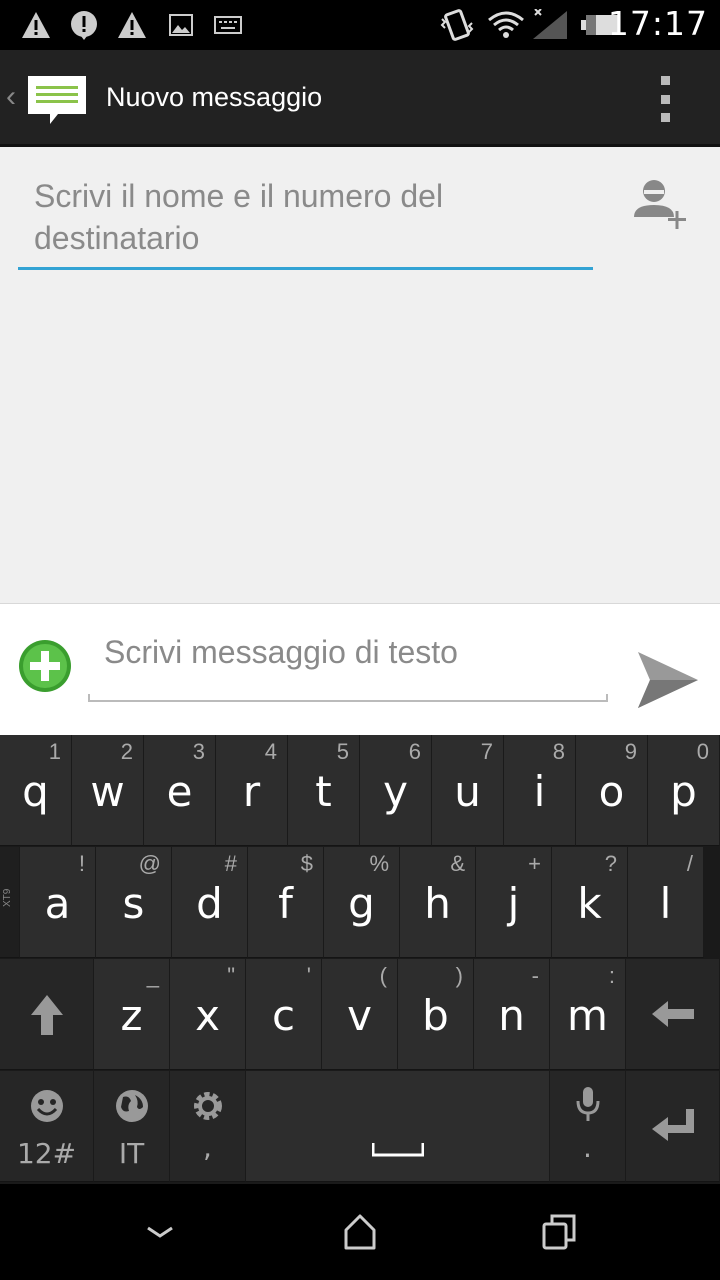  I want to click on key-z: _ z, so click(132, 1014).